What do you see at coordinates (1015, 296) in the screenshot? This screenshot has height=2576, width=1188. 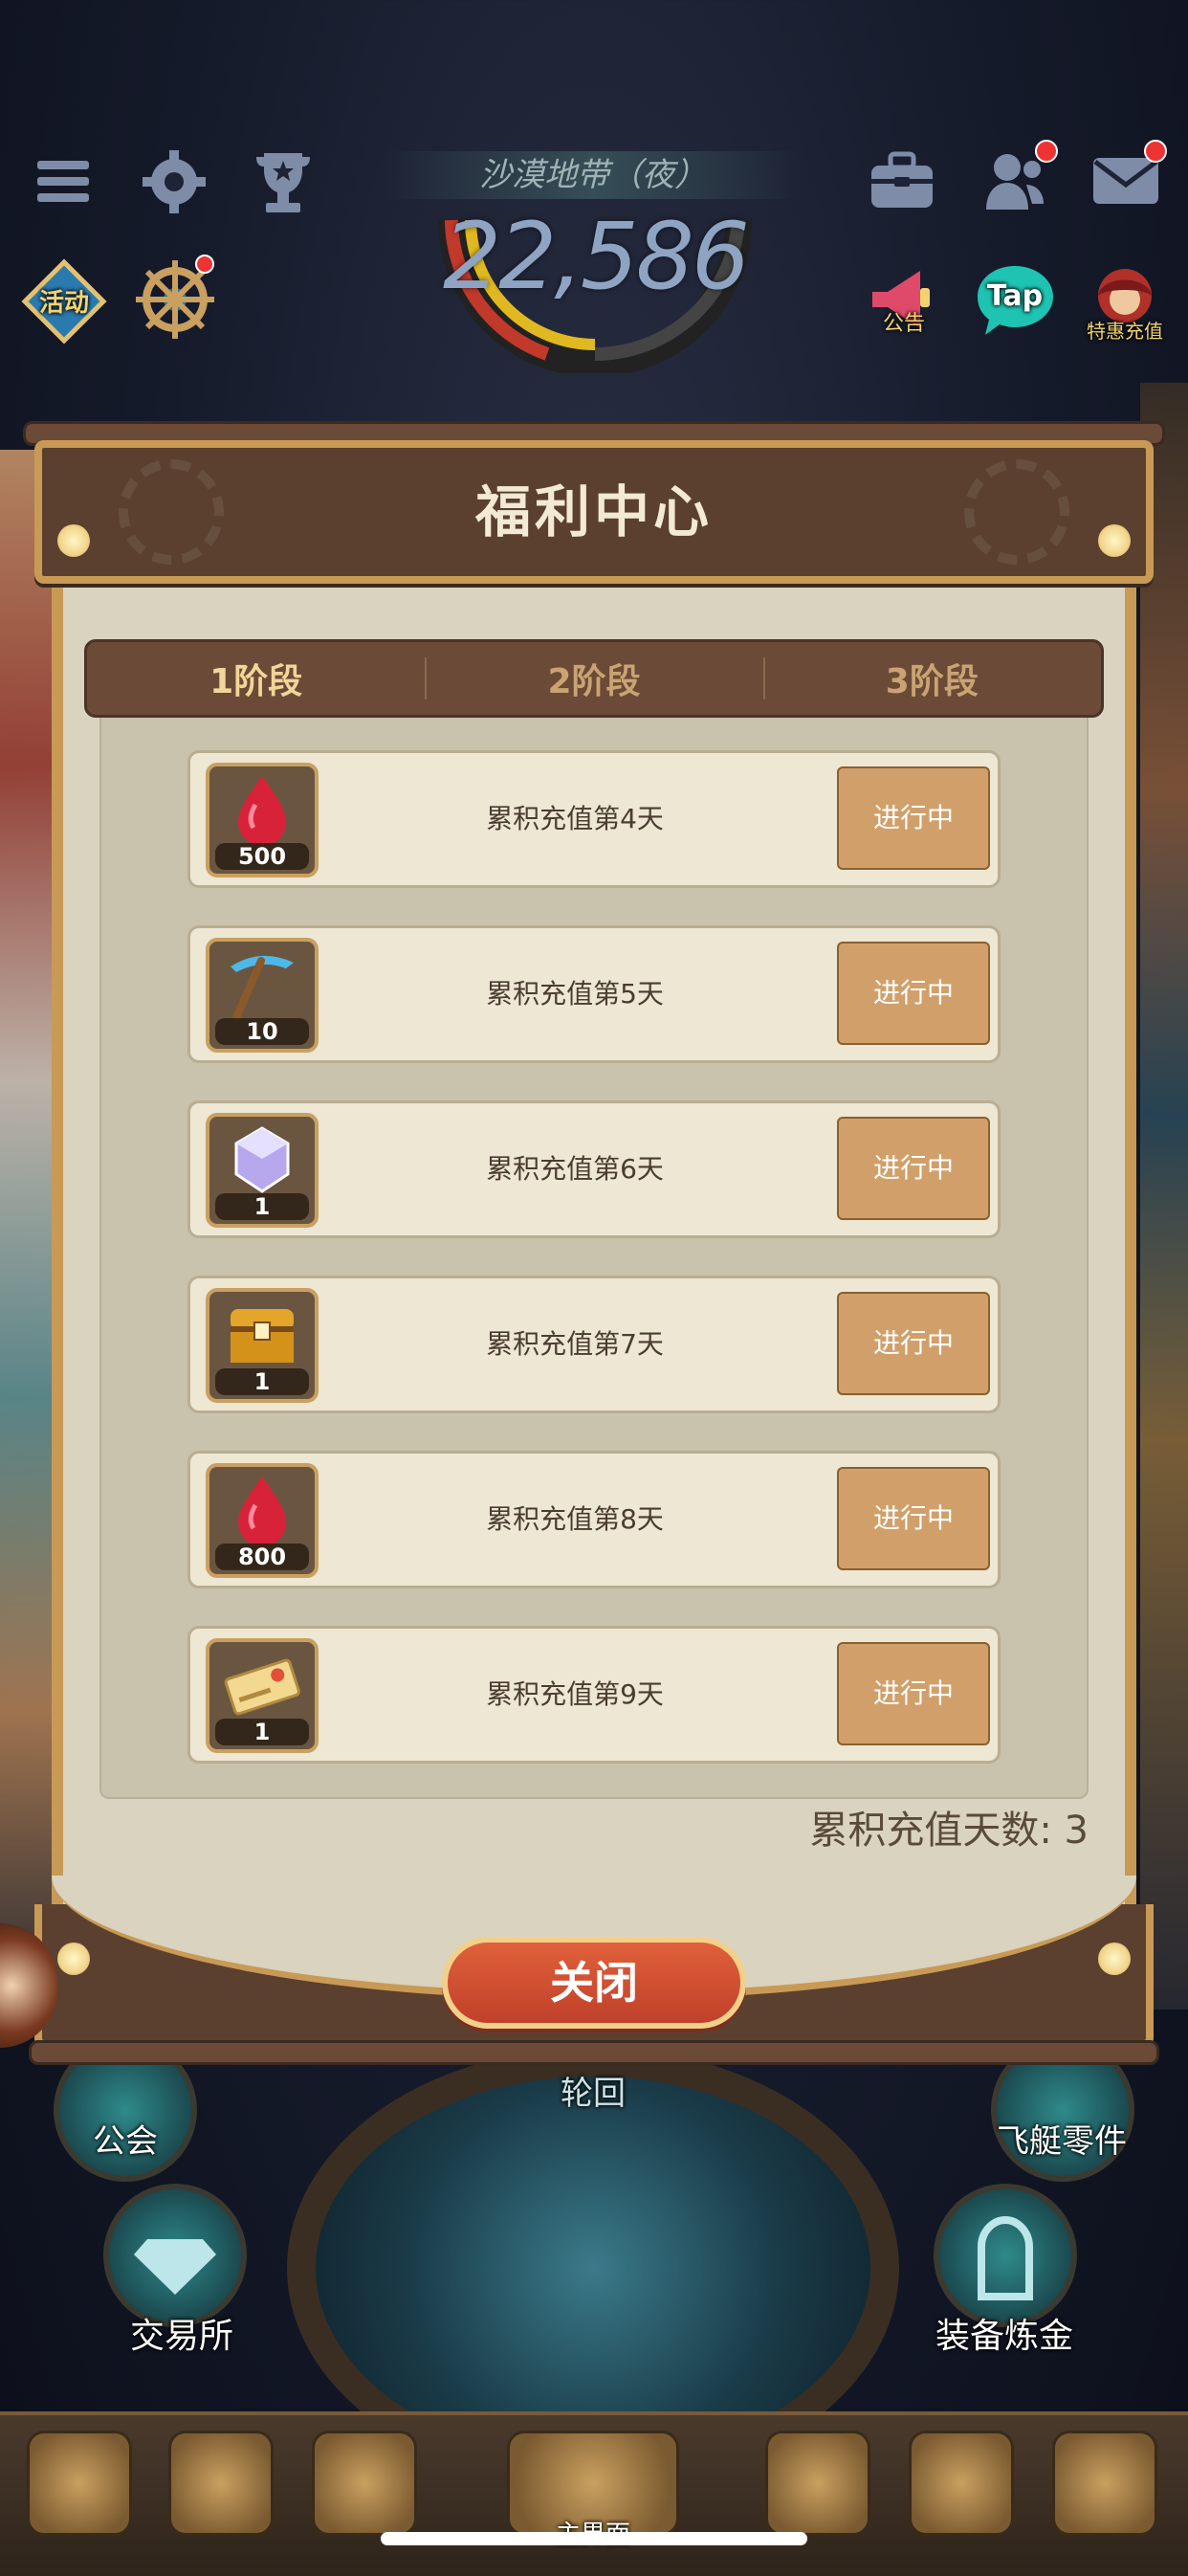 I see `taptap-label: Tap` at bounding box center [1015, 296].